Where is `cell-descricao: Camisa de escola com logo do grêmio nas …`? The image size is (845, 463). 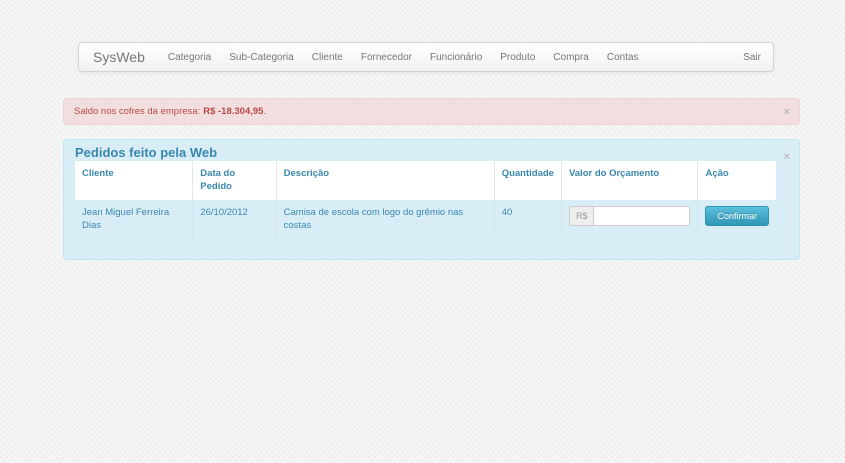 cell-descricao: Camisa de escola com logo do grêmio nas … is located at coordinates (385, 219).